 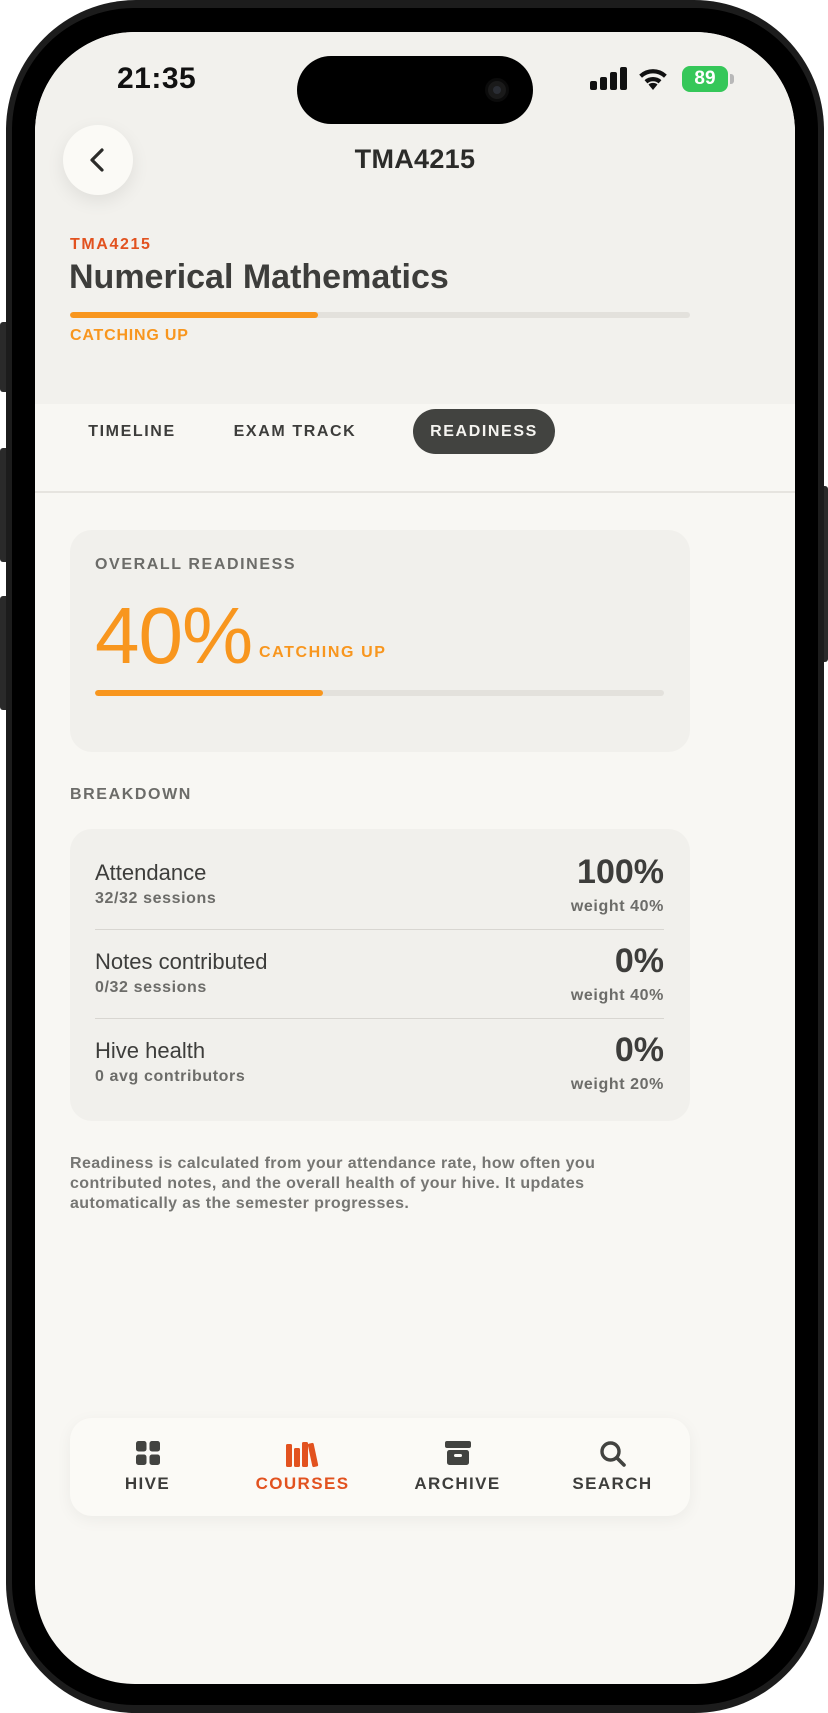 I want to click on course-name: Numerical Mathematics, so click(x=259, y=277).